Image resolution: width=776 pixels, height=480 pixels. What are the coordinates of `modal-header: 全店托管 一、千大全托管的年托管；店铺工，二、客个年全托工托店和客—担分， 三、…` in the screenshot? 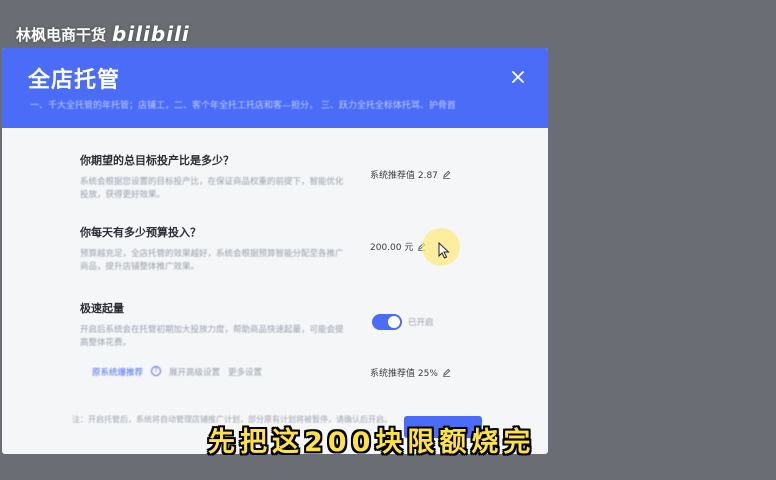 It's located at (275, 88).